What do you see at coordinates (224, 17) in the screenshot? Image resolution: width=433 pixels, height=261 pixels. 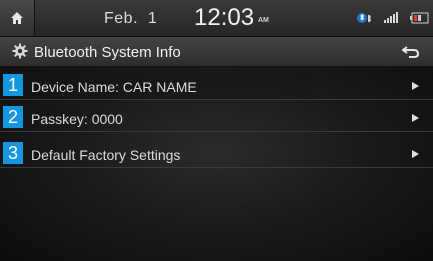 I see `time-text: 12:03` at bounding box center [224, 17].